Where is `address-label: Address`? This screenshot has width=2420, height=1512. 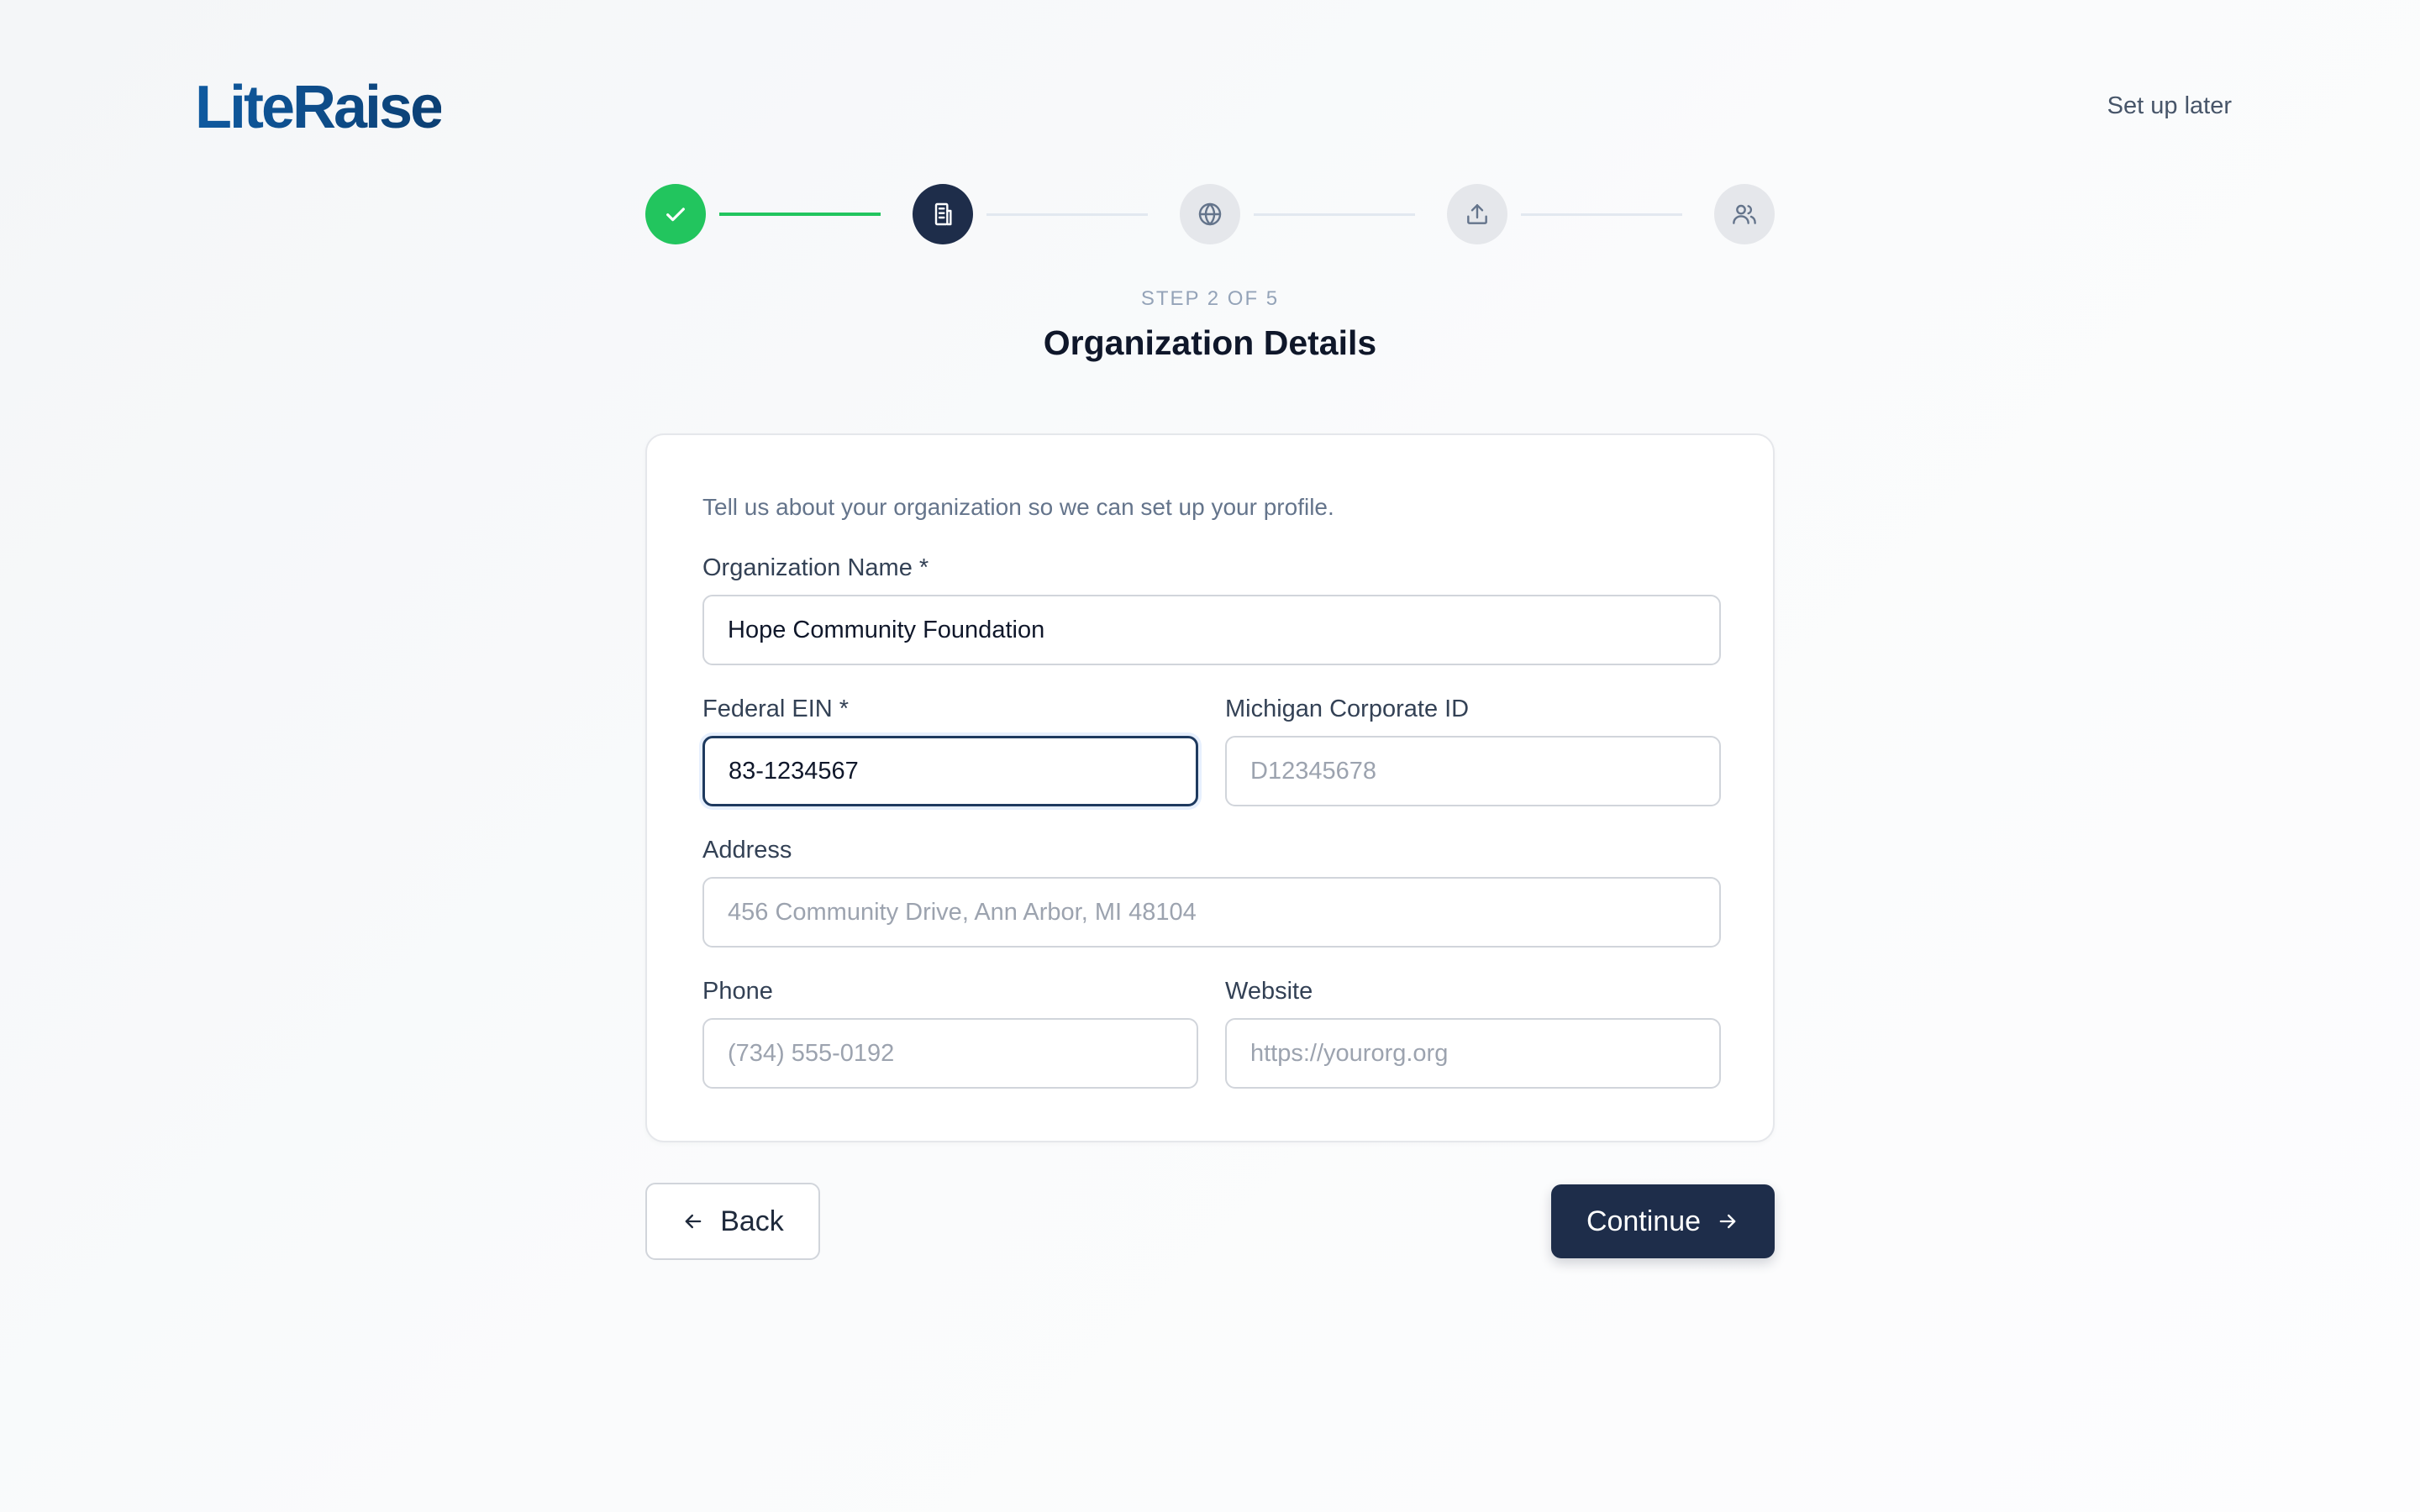 address-label: Address is located at coordinates (747, 850).